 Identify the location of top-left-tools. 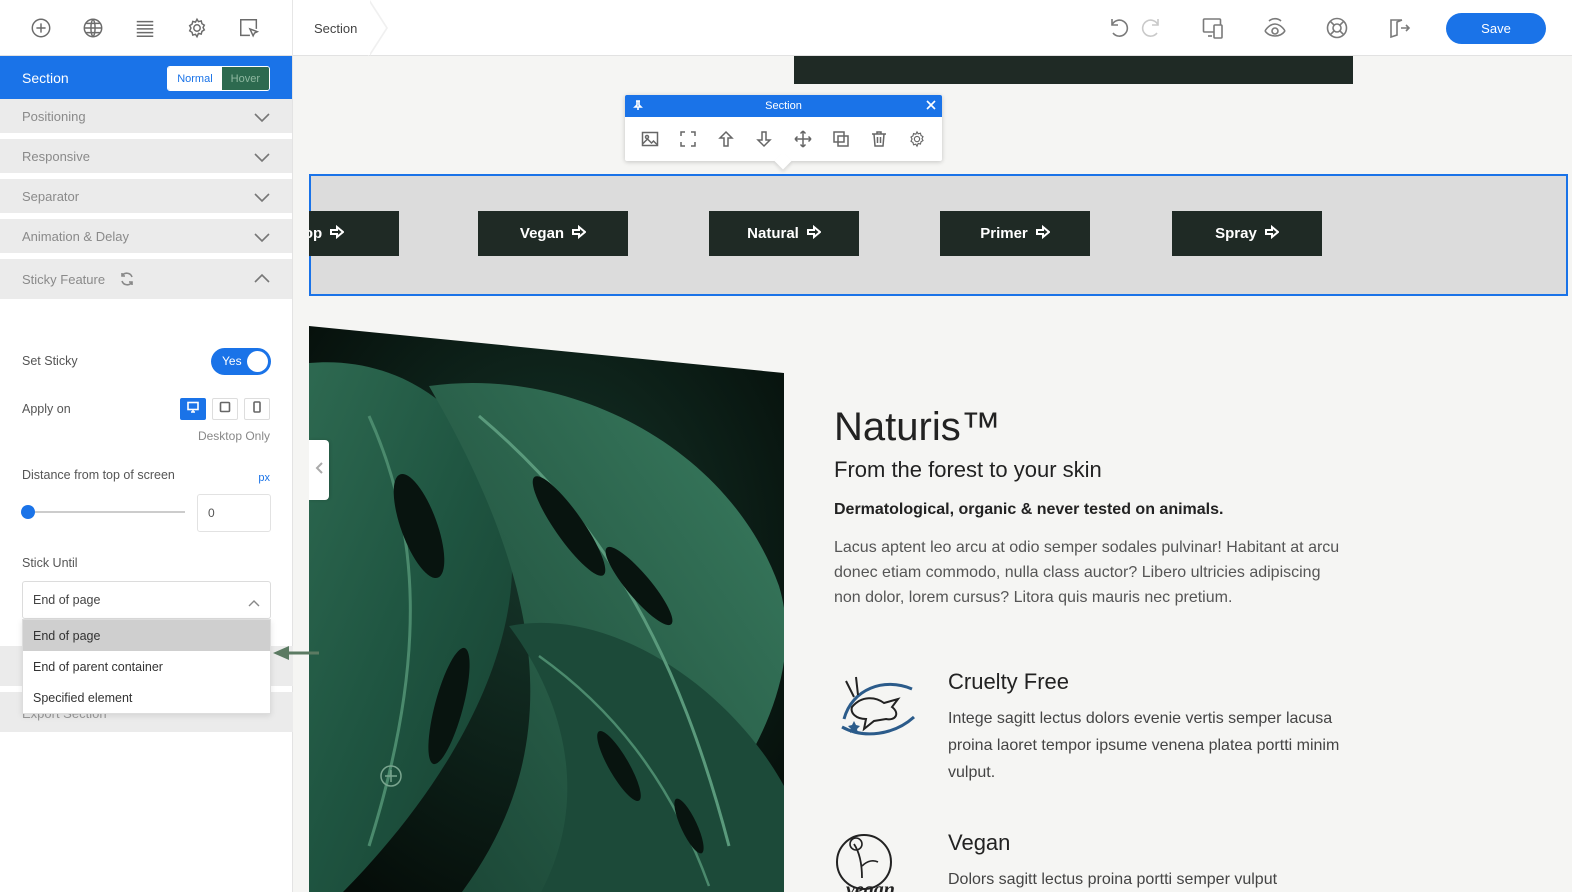
(146, 28).